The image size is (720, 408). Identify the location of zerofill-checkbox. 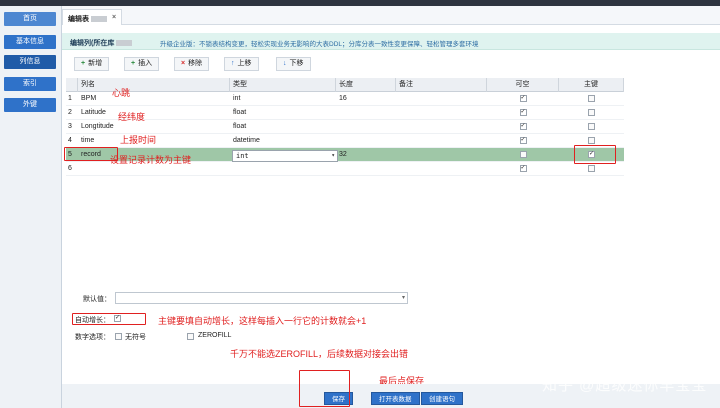
(190, 336).